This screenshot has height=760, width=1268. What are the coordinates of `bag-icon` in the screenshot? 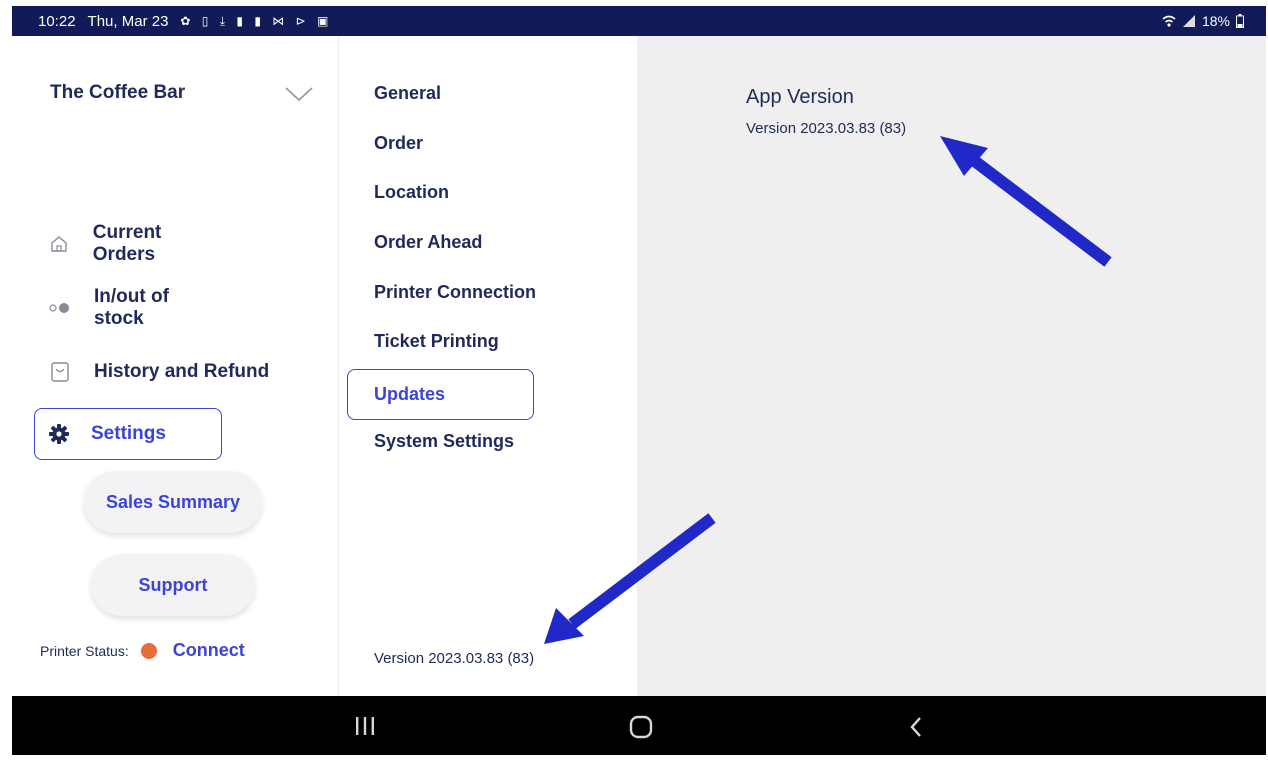 It's located at (60, 372).